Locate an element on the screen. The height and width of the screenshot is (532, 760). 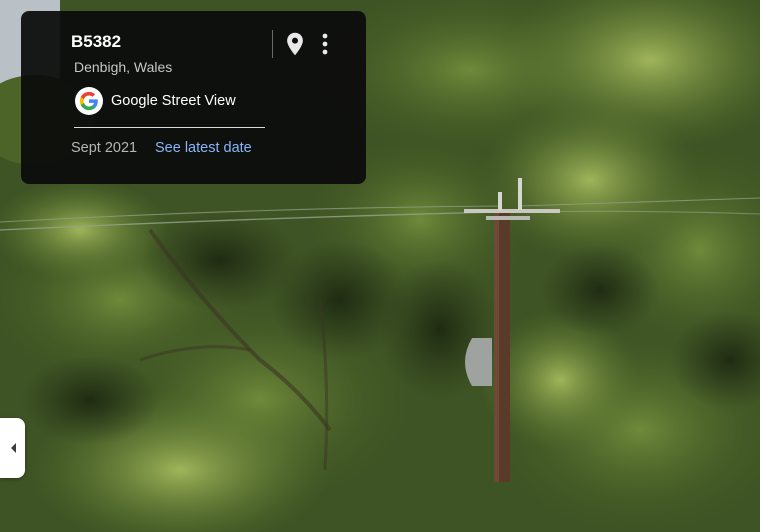
side-panel-toggle-button is located at coordinates (12, 448).